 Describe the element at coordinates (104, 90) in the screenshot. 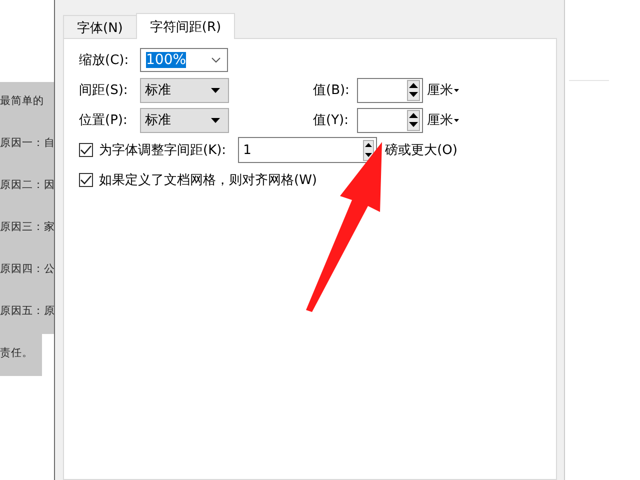

I see `field-label: 间距(S):` at that location.